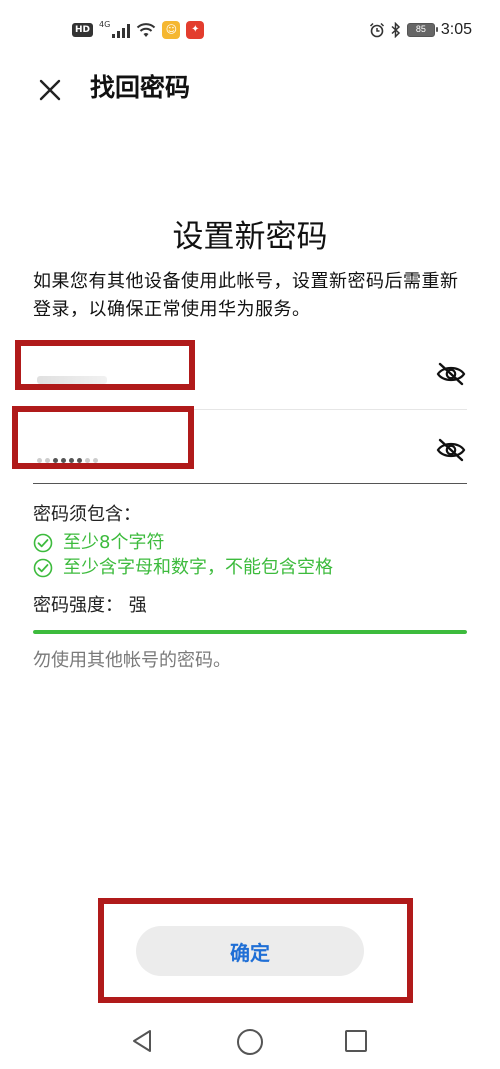  I want to click on requirement-text: 至少8个字符, so click(114, 542).